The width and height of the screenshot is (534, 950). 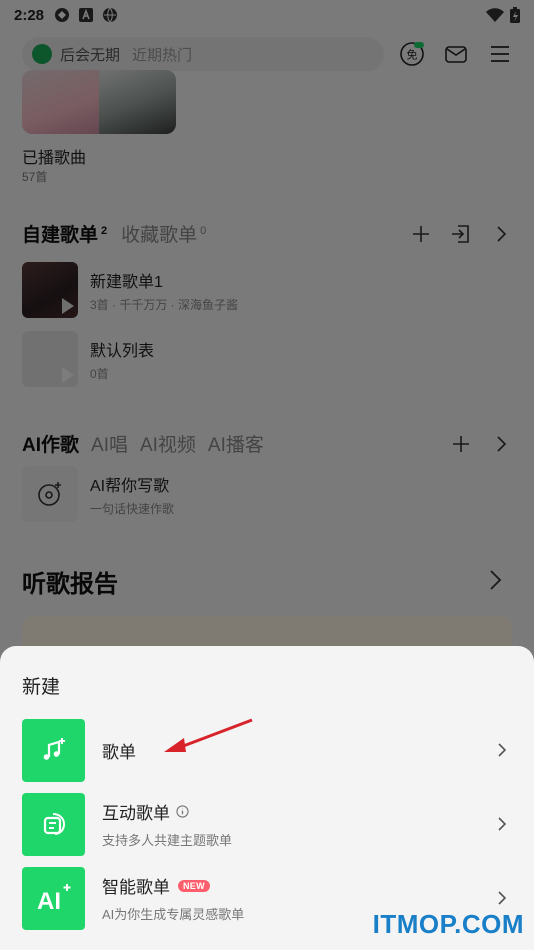 I want to click on new-badge: NEW, so click(x=194, y=885).